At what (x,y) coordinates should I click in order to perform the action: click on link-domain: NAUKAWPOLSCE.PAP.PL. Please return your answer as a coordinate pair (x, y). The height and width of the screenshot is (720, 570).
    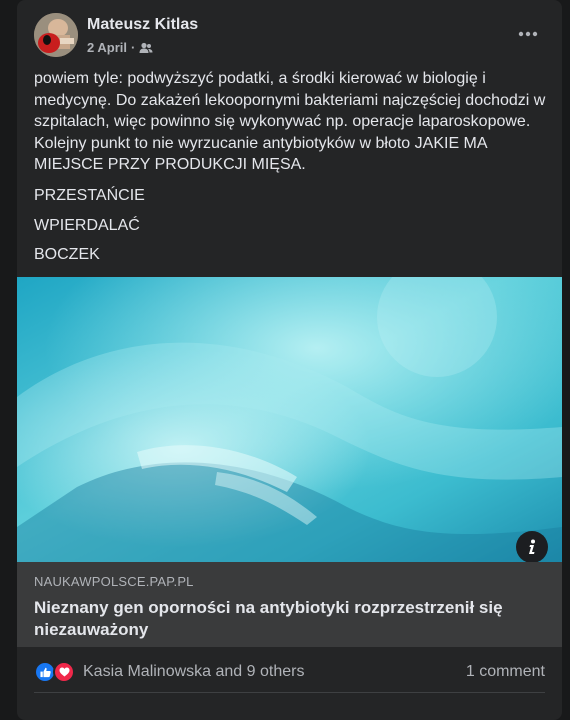
    Looking at the image, I should click on (114, 581).